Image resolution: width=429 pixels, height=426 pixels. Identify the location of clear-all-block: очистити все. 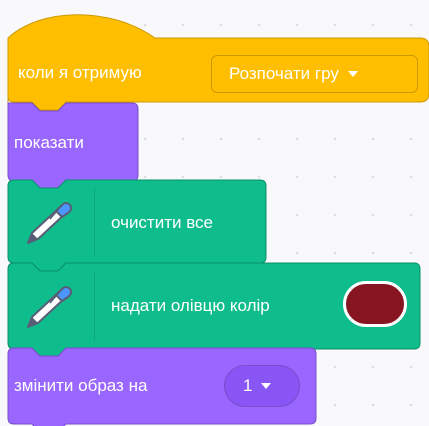
(134, 225).